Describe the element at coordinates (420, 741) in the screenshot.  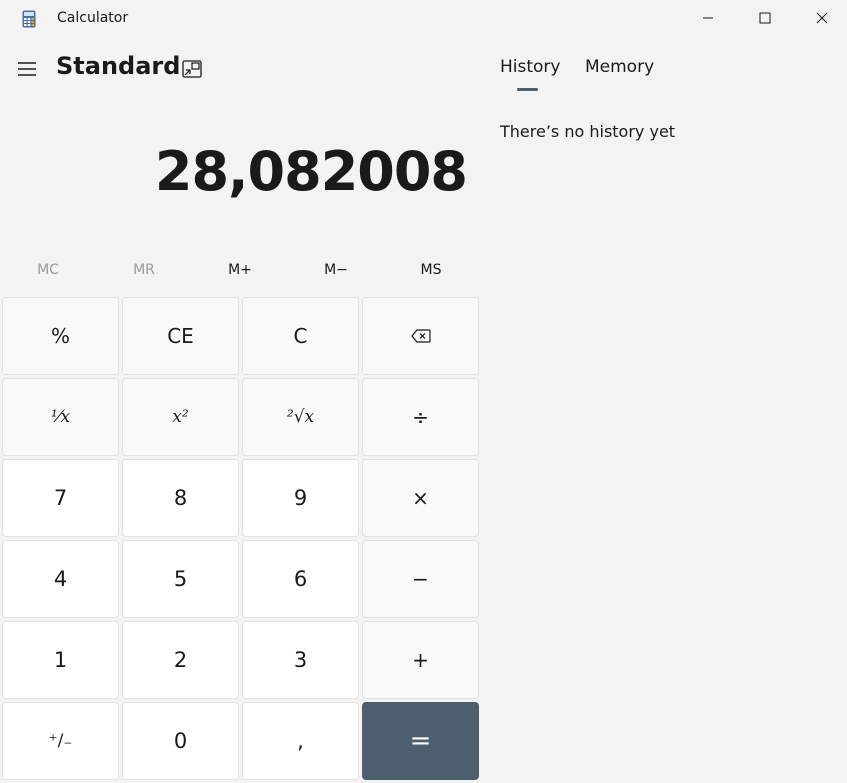
I see `equals-button: =` at that location.